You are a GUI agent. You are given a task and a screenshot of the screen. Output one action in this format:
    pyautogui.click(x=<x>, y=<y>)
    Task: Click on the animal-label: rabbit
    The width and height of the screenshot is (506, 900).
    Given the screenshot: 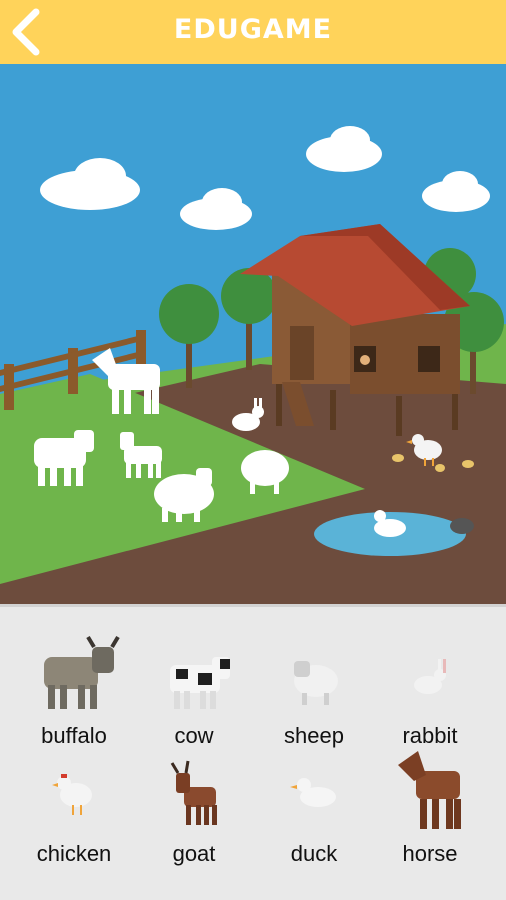 What is the action you would take?
    pyautogui.click(x=430, y=735)
    